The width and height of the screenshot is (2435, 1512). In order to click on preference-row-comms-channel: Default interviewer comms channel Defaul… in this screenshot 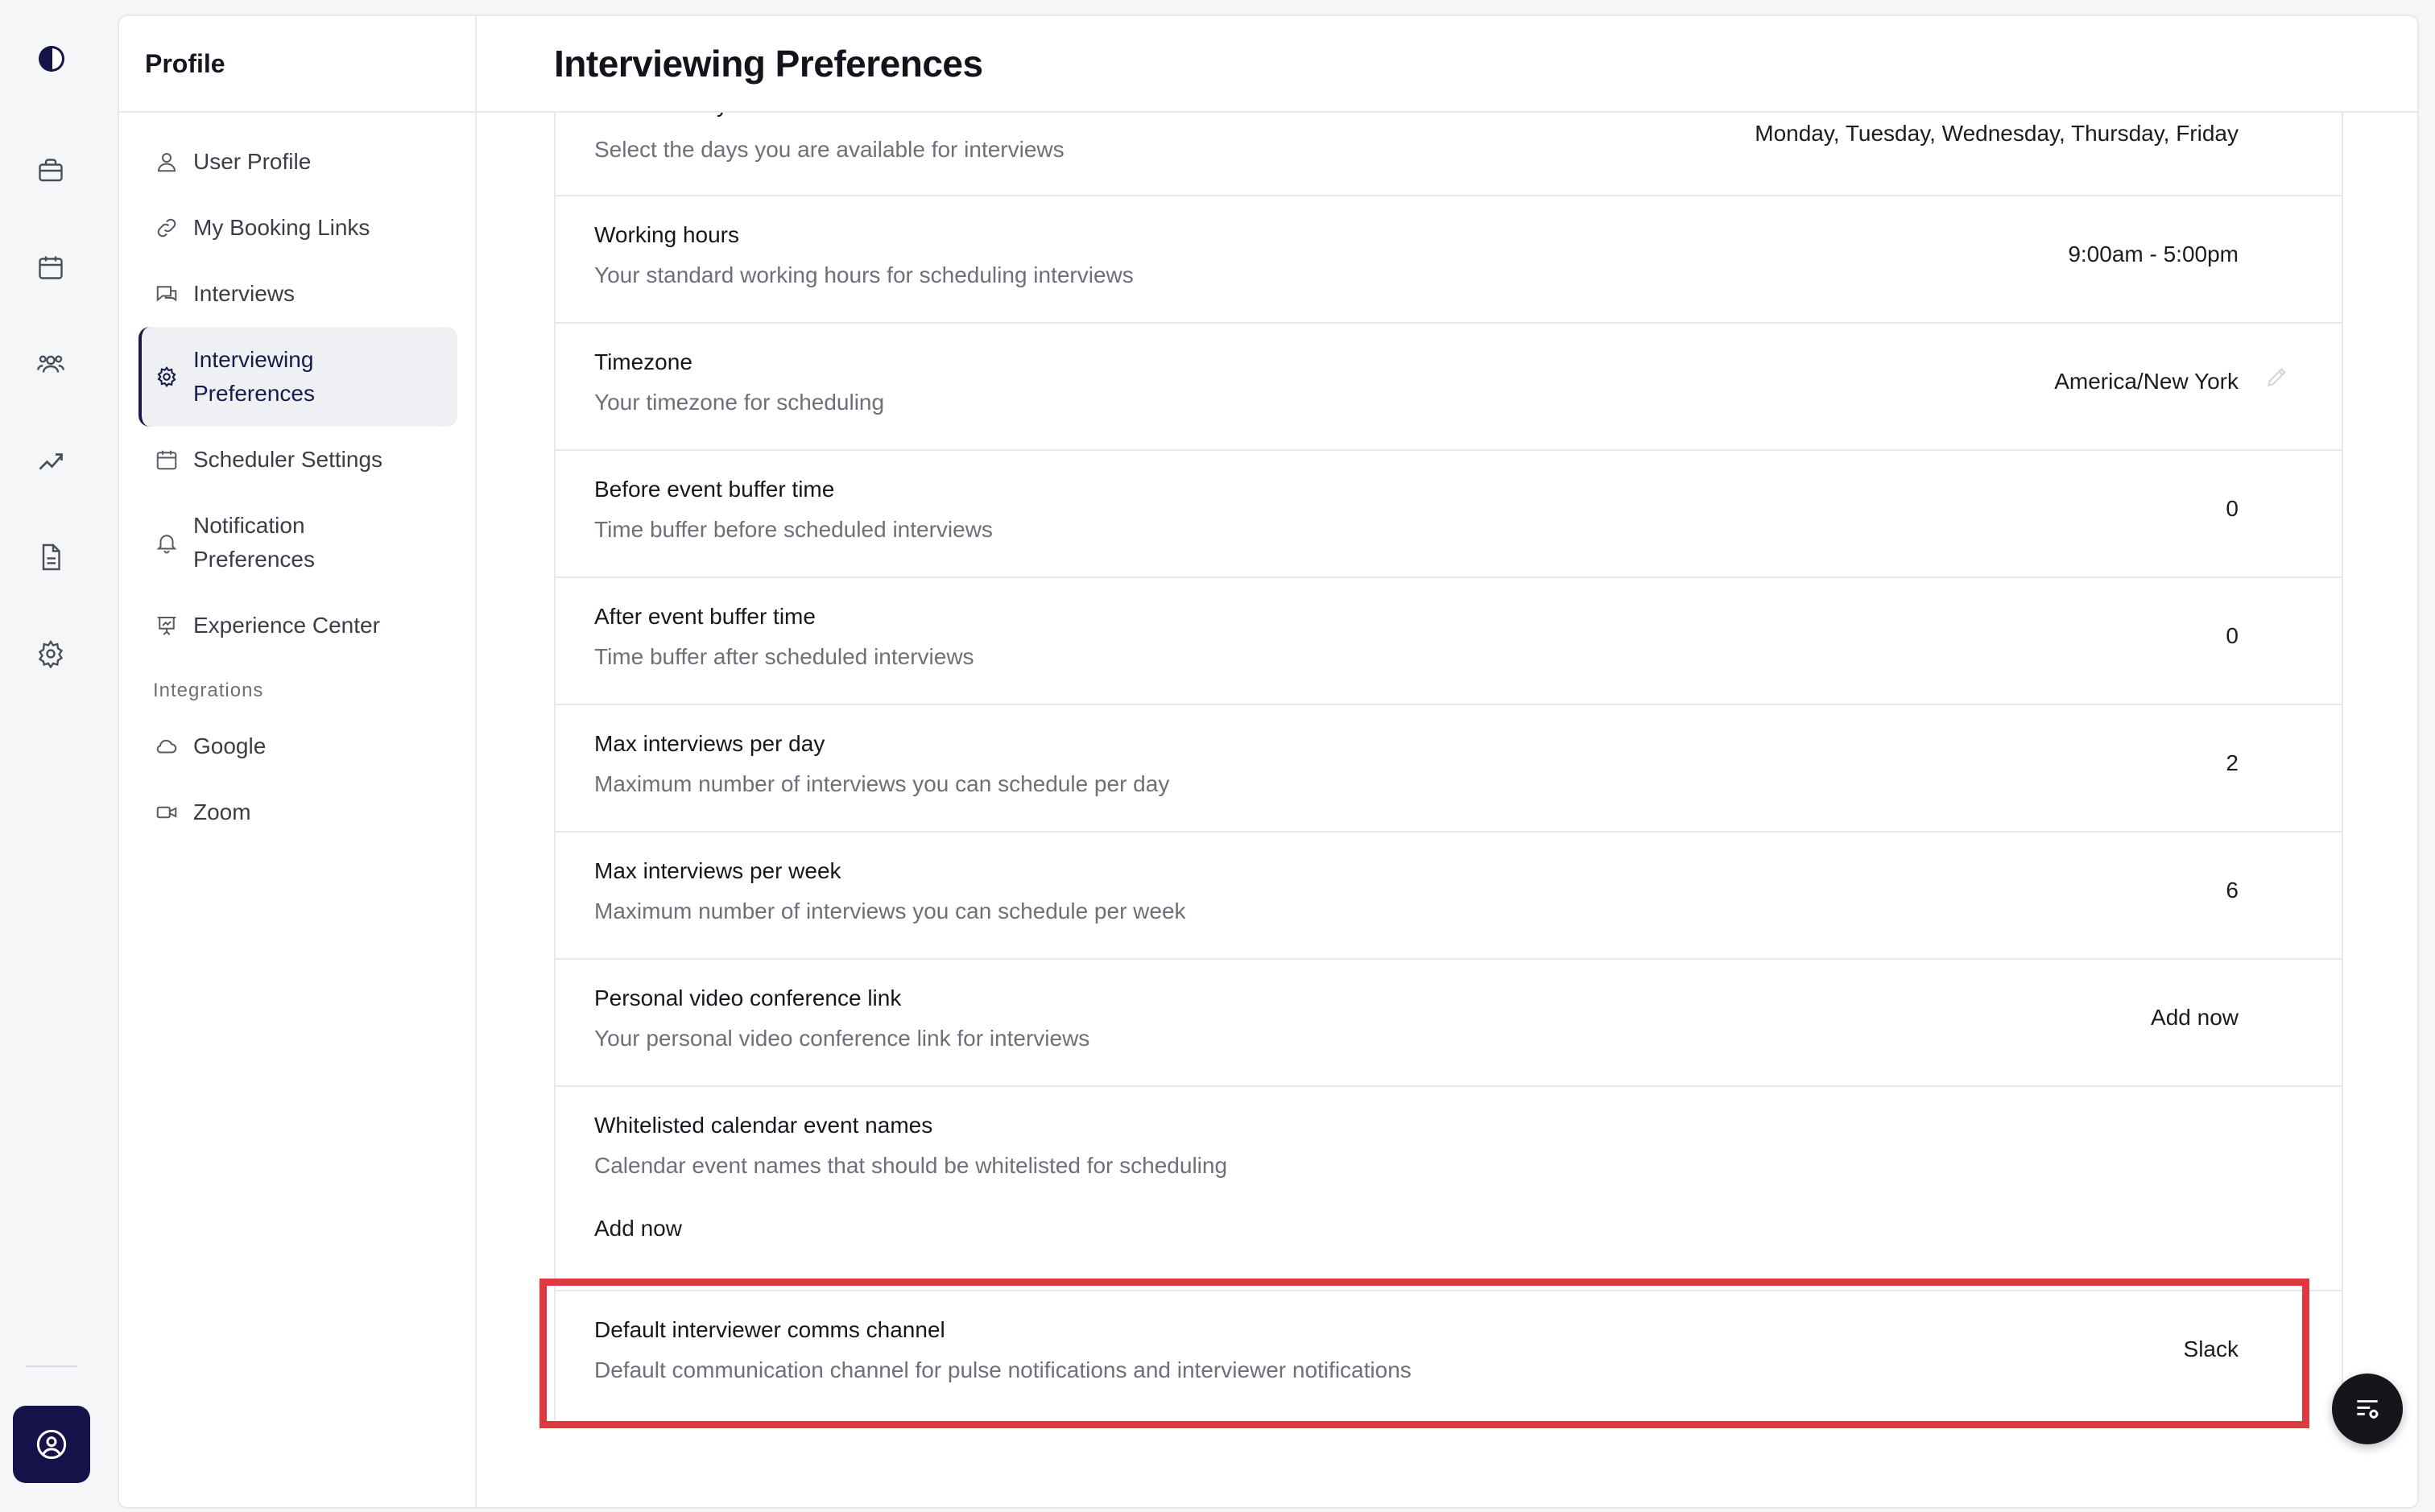, I will do `click(1449, 1356)`.